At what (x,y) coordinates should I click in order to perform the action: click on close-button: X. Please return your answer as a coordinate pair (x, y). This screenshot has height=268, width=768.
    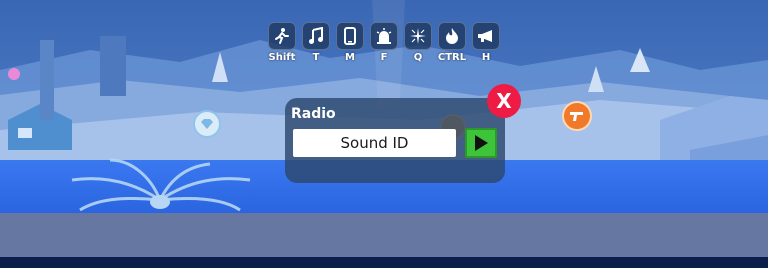
    Looking at the image, I should click on (504, 101).